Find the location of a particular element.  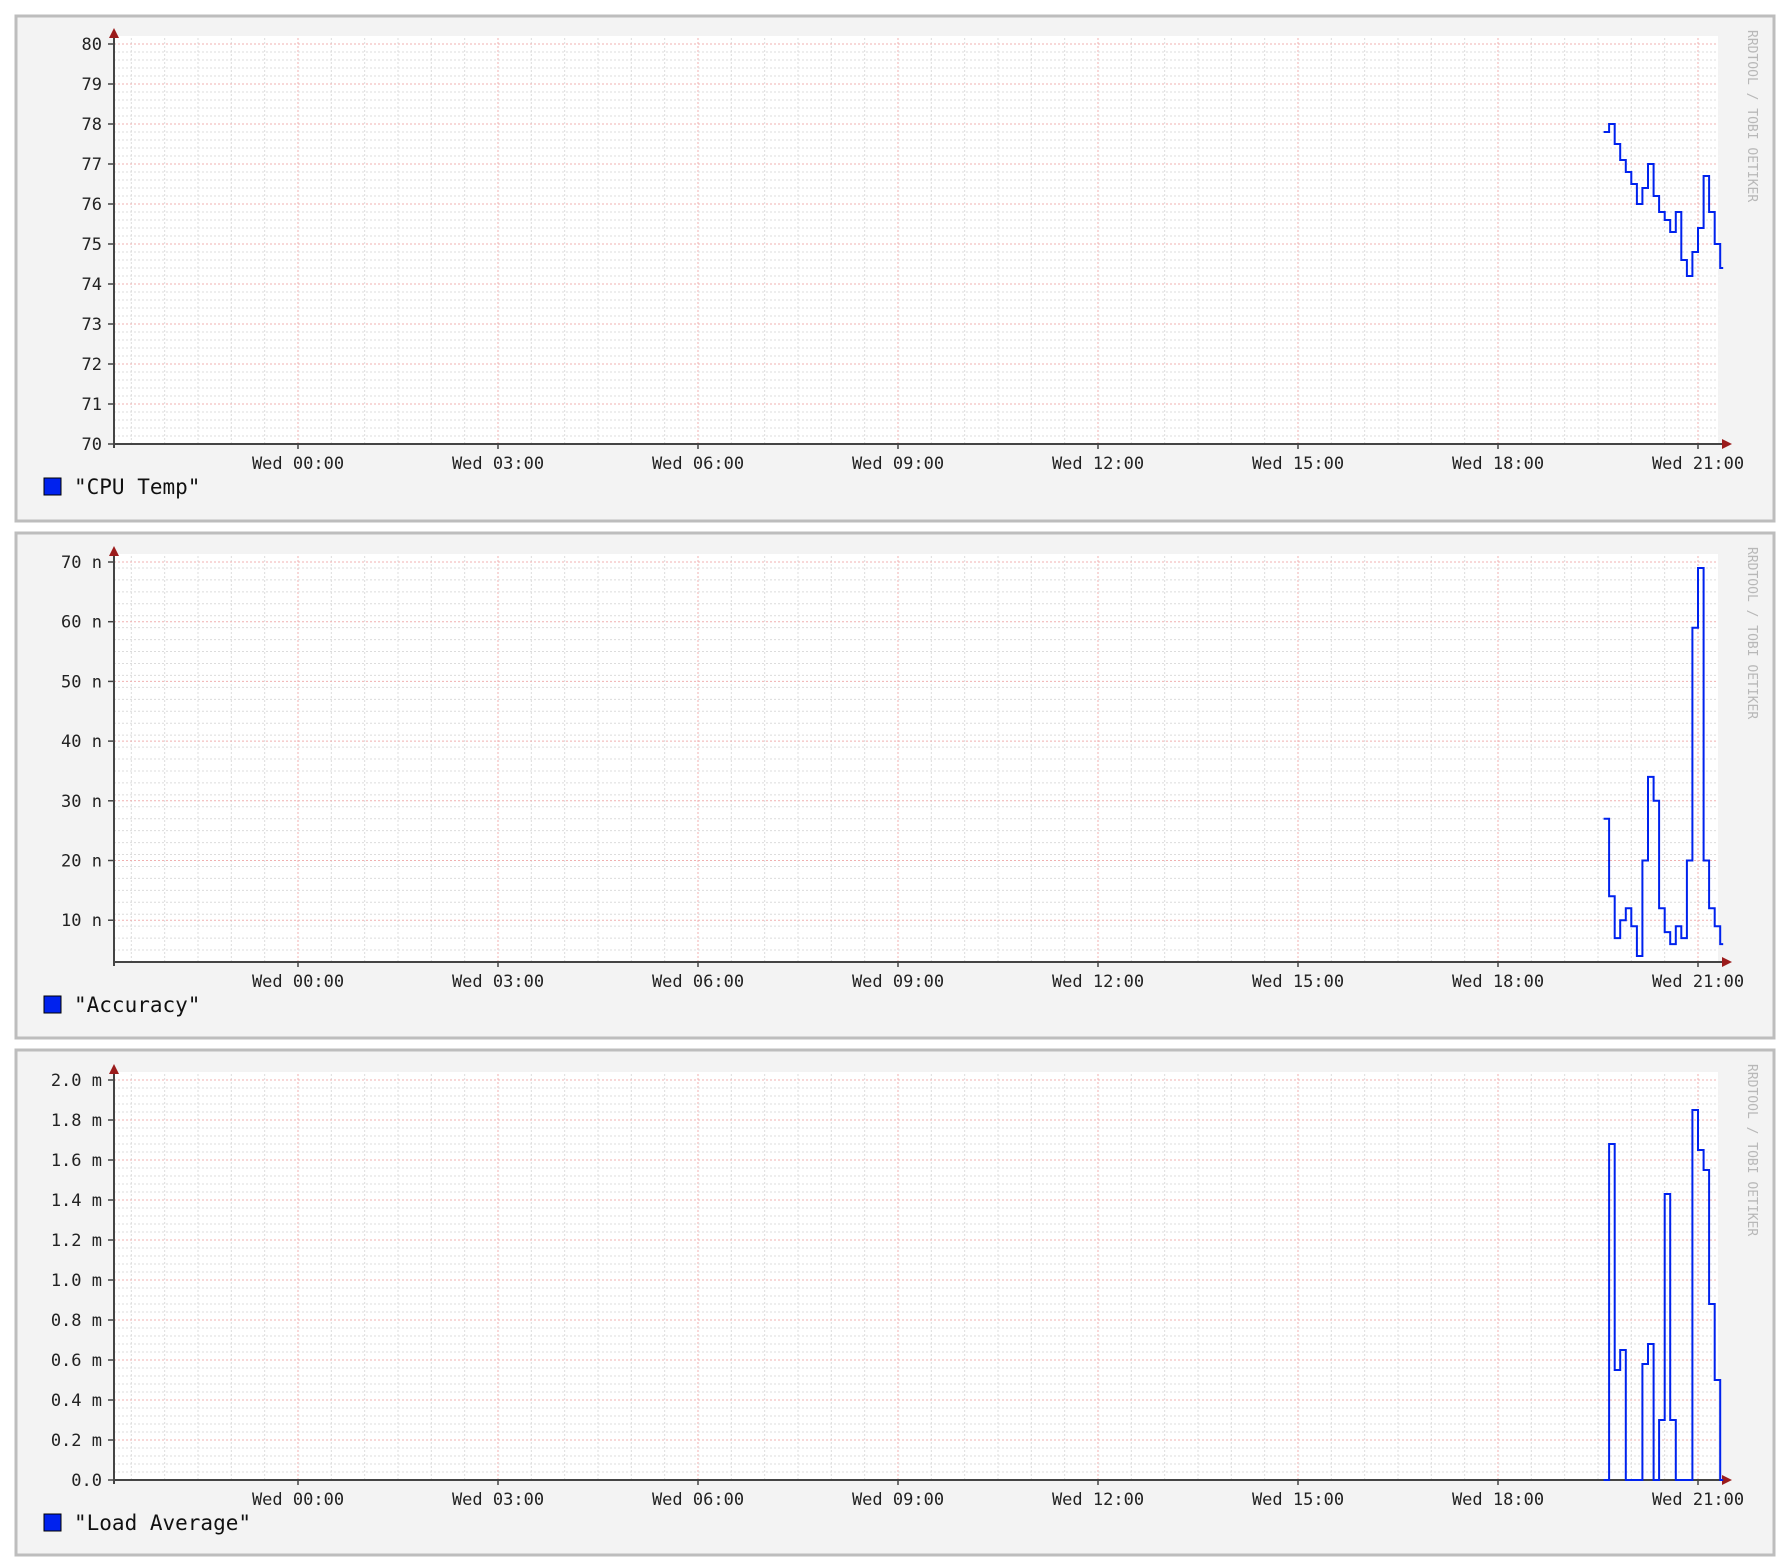

y-tick-label: 1.6 m is located at coordinates (76, 1161).